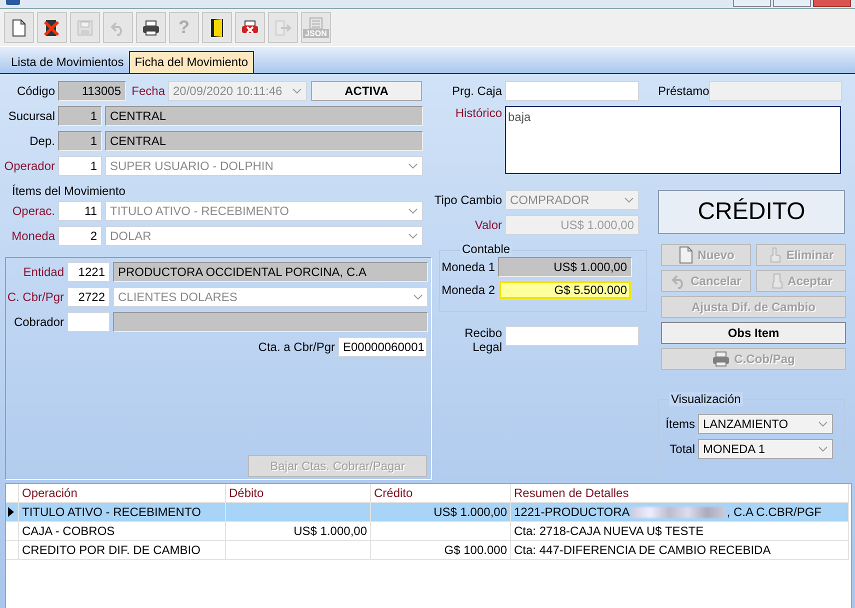 This screenshot has height=608, width=855. What do you see at coordinates (774, 512) in the screenshot?
I see `detail-text: , C.A C.CBR/PGF` at bounding box center [774, 512].